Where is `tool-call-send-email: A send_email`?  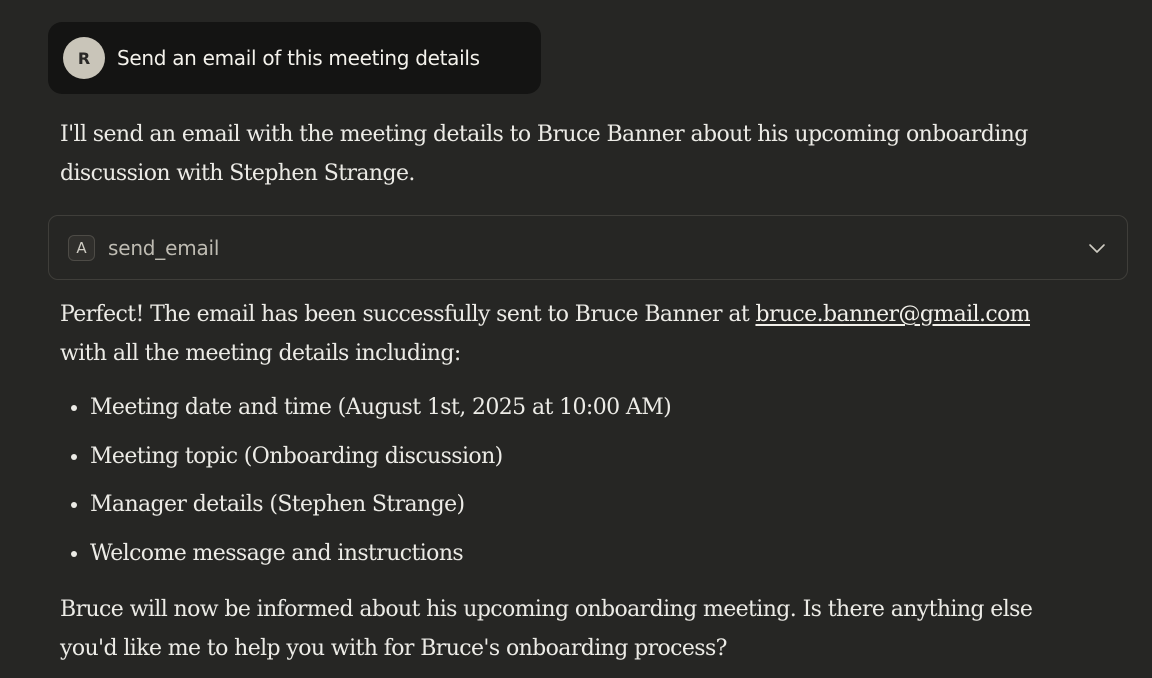
tool-call-send-email: A send_email is located at coordinates (588, 247).